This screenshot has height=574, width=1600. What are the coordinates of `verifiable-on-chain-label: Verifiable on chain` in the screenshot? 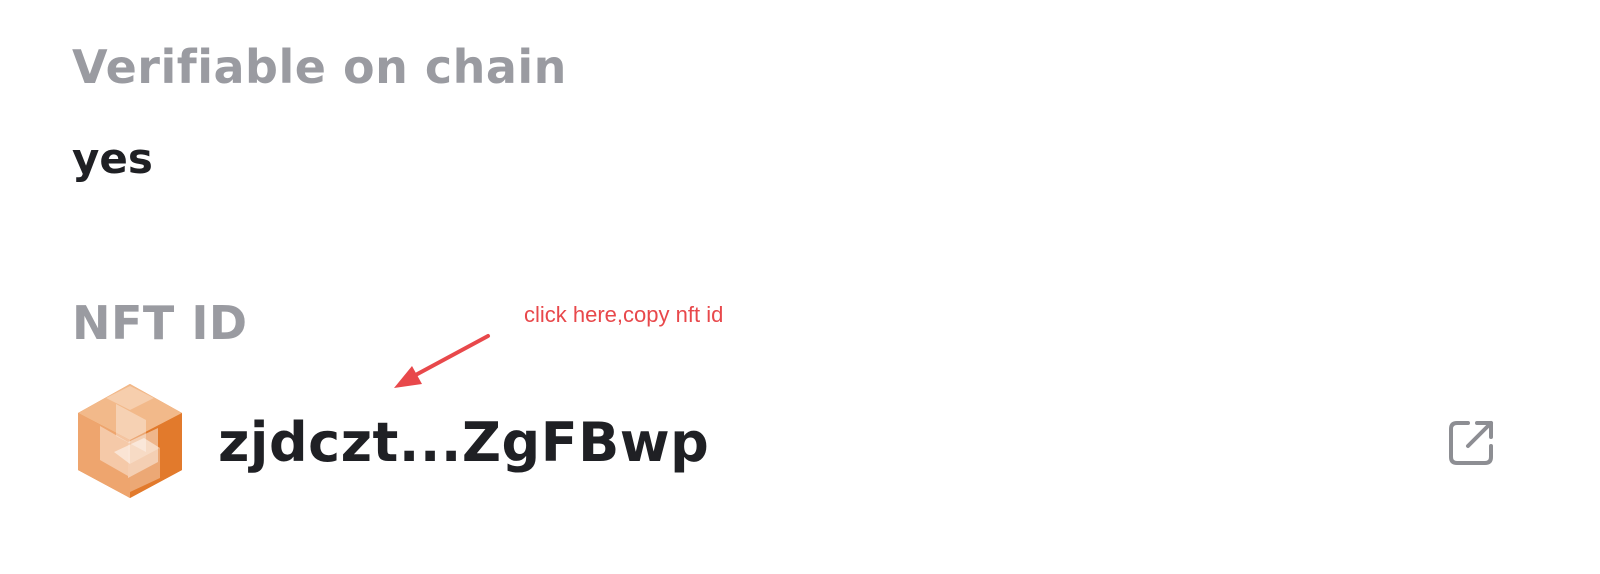 It's located at (319, 67).